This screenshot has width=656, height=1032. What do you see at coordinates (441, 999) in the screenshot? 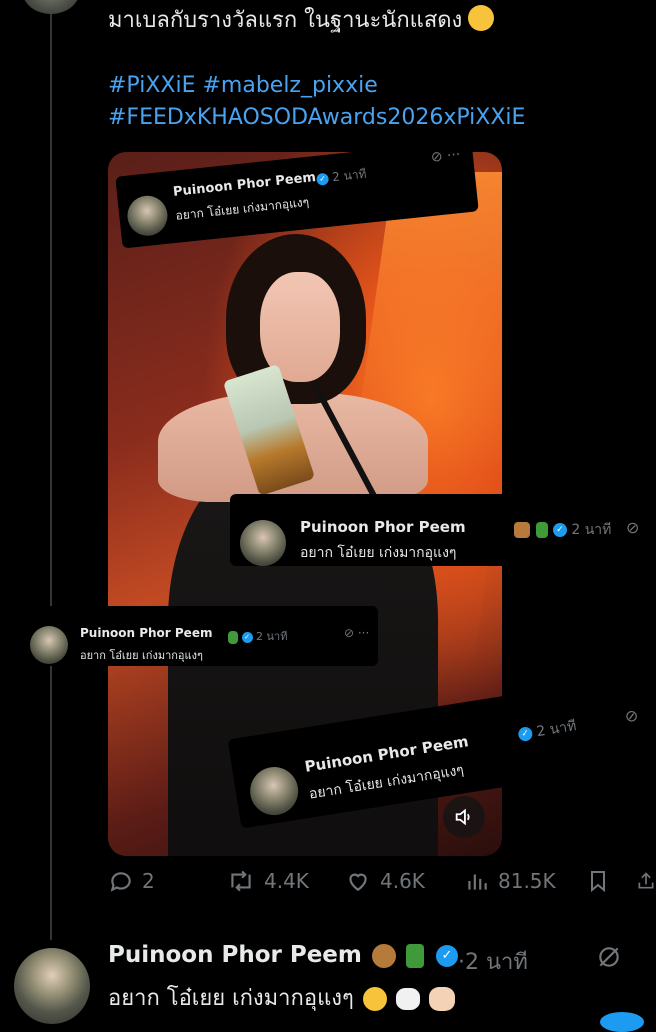
I see `clapping-emoji` at bounding box center [441, 999].